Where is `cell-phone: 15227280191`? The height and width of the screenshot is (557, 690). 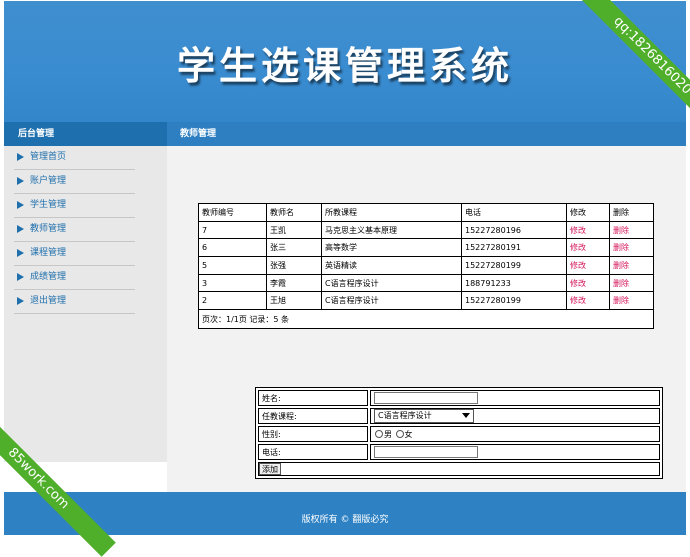
cell-phone: 15227280191 is located at coordinates (514, 248).